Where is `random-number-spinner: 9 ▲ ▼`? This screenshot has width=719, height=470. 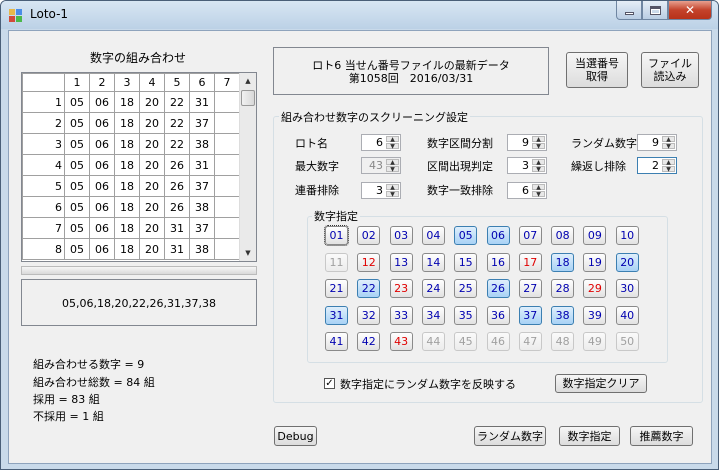 random-number-spinner: 9 ▲ ▼ is located at coordinates (657, 142).